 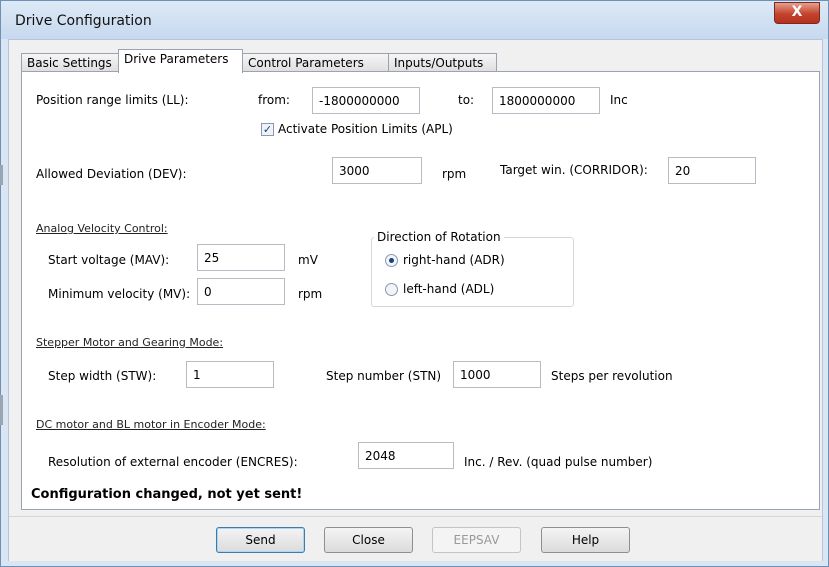 What do you see at coordinates (585, 540) in the screenshot?
I see `help-button: Help` at bounding box center [585, 540].